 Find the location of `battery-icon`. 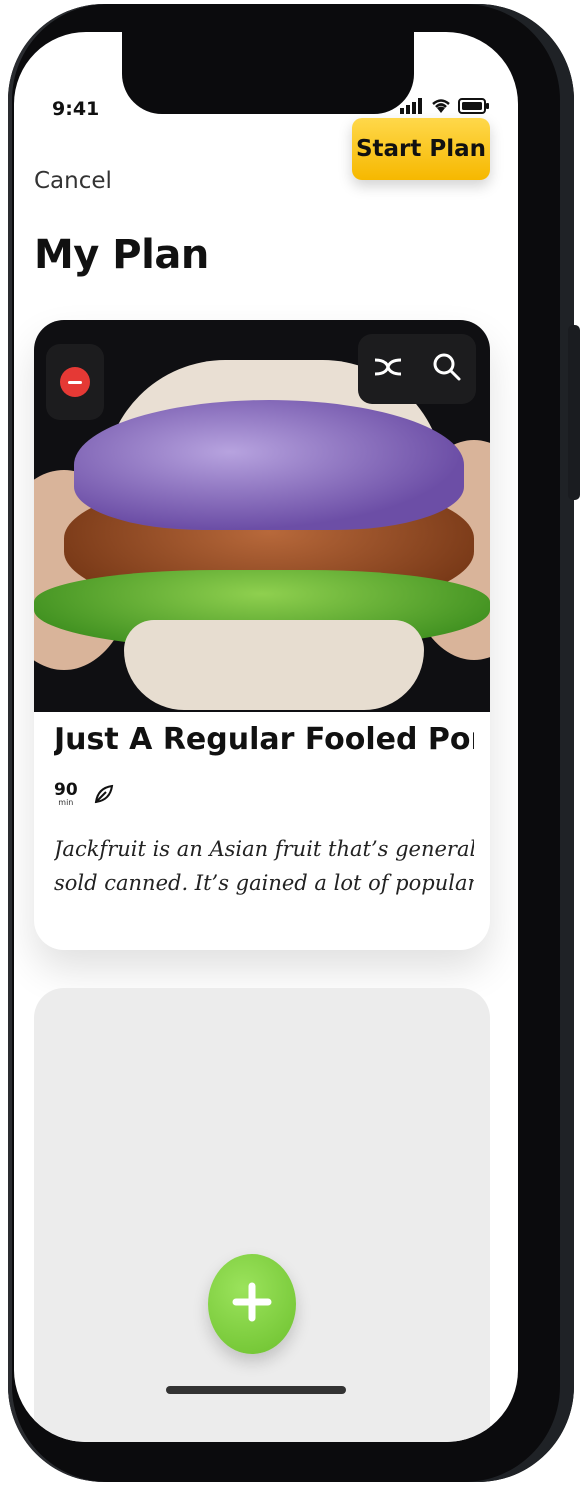

battery-icon is located at coordinates (474, 108).